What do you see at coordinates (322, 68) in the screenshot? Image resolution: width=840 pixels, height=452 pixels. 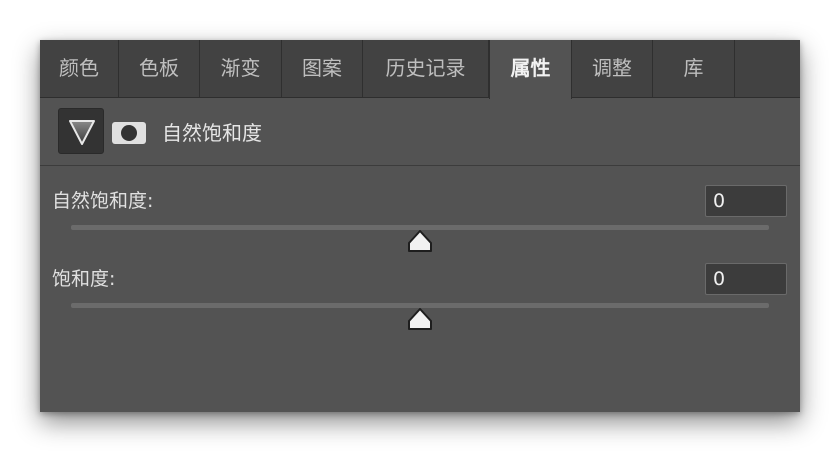 I see `tab-patterns: 图案` at bounding box center [322, 68].